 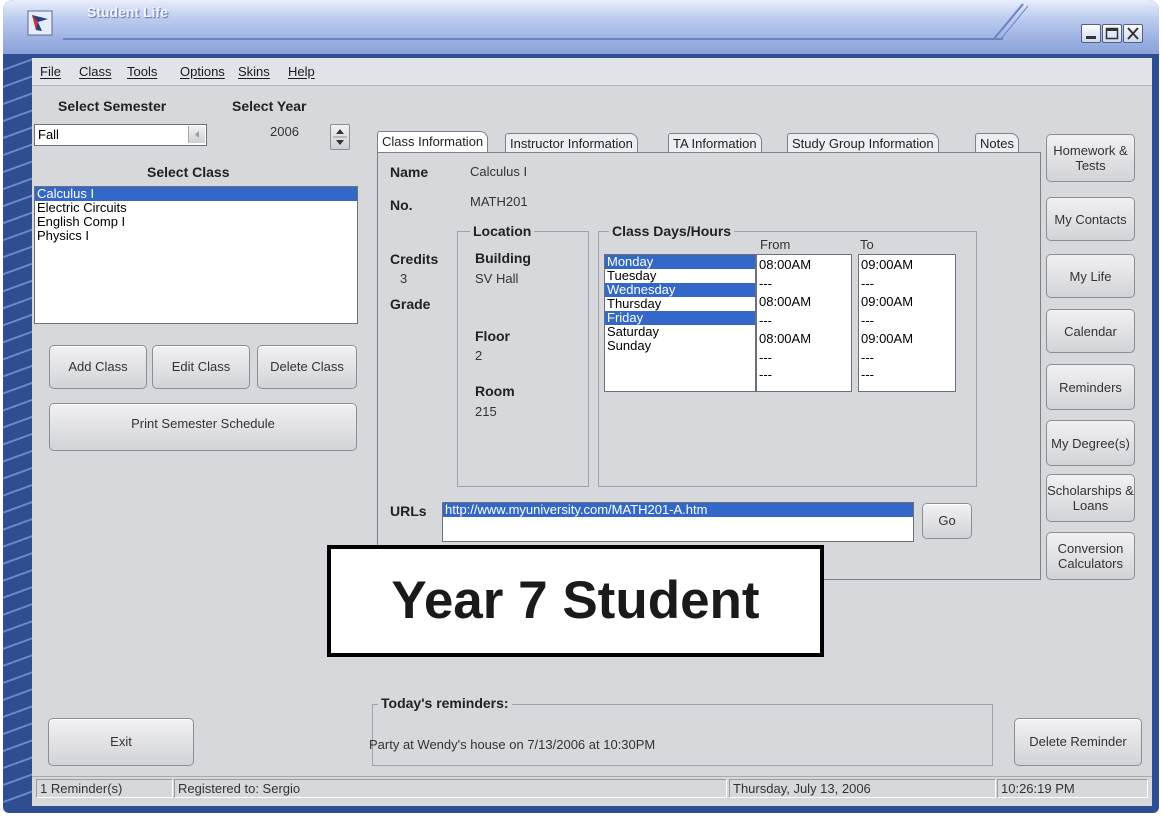 I want to click on my-life-button: My Life, so click(x=1090, y=276).